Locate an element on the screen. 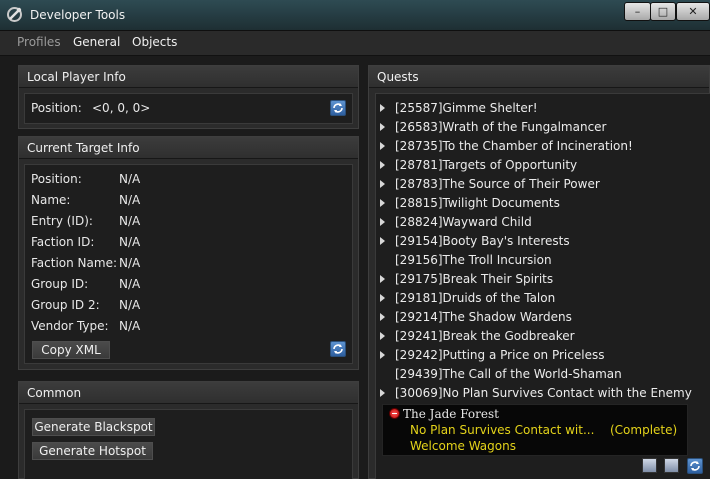 This screenshot has height=479, width=710. quest-label: [29439]The Call of the World-Shaman is located at coordinates (508, 374).